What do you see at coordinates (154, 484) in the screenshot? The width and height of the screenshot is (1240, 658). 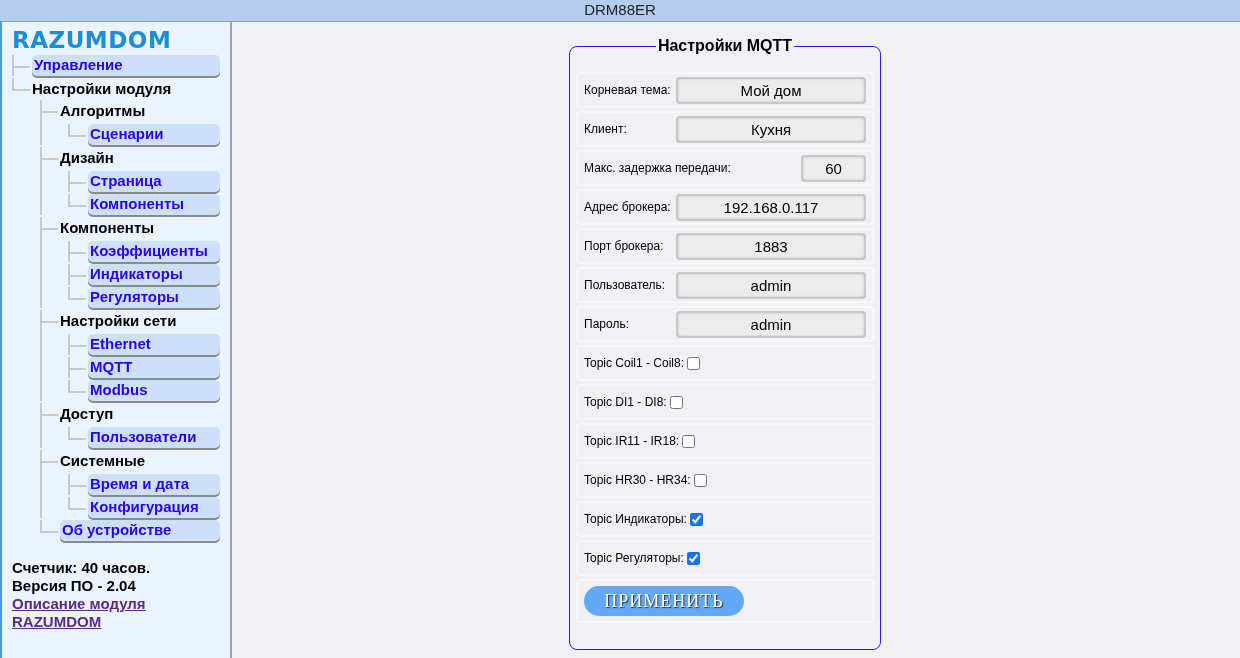 I see `menu-link: Время и дата` at bounding box center [154, 484].